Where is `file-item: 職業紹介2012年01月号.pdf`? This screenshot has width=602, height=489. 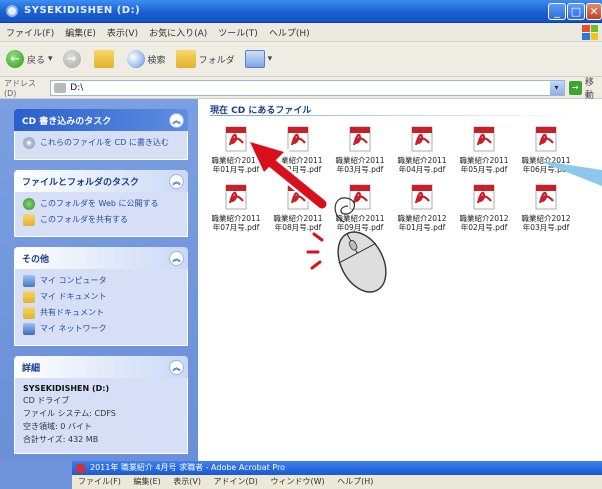
file-item: 職業紹介2012年01月号.pdf is located at coordinates (422, 207).